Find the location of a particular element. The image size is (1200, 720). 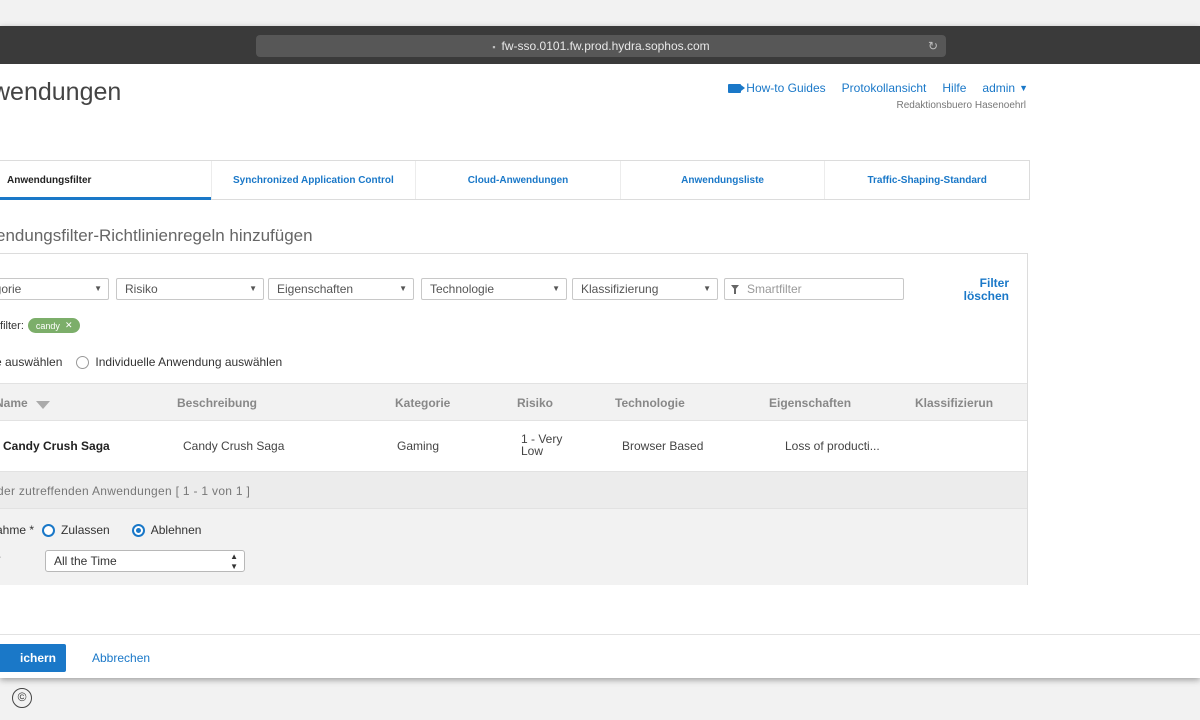

select-individual-option: Individuelle Anwendung auswählen is located at coordinates (179, 362).